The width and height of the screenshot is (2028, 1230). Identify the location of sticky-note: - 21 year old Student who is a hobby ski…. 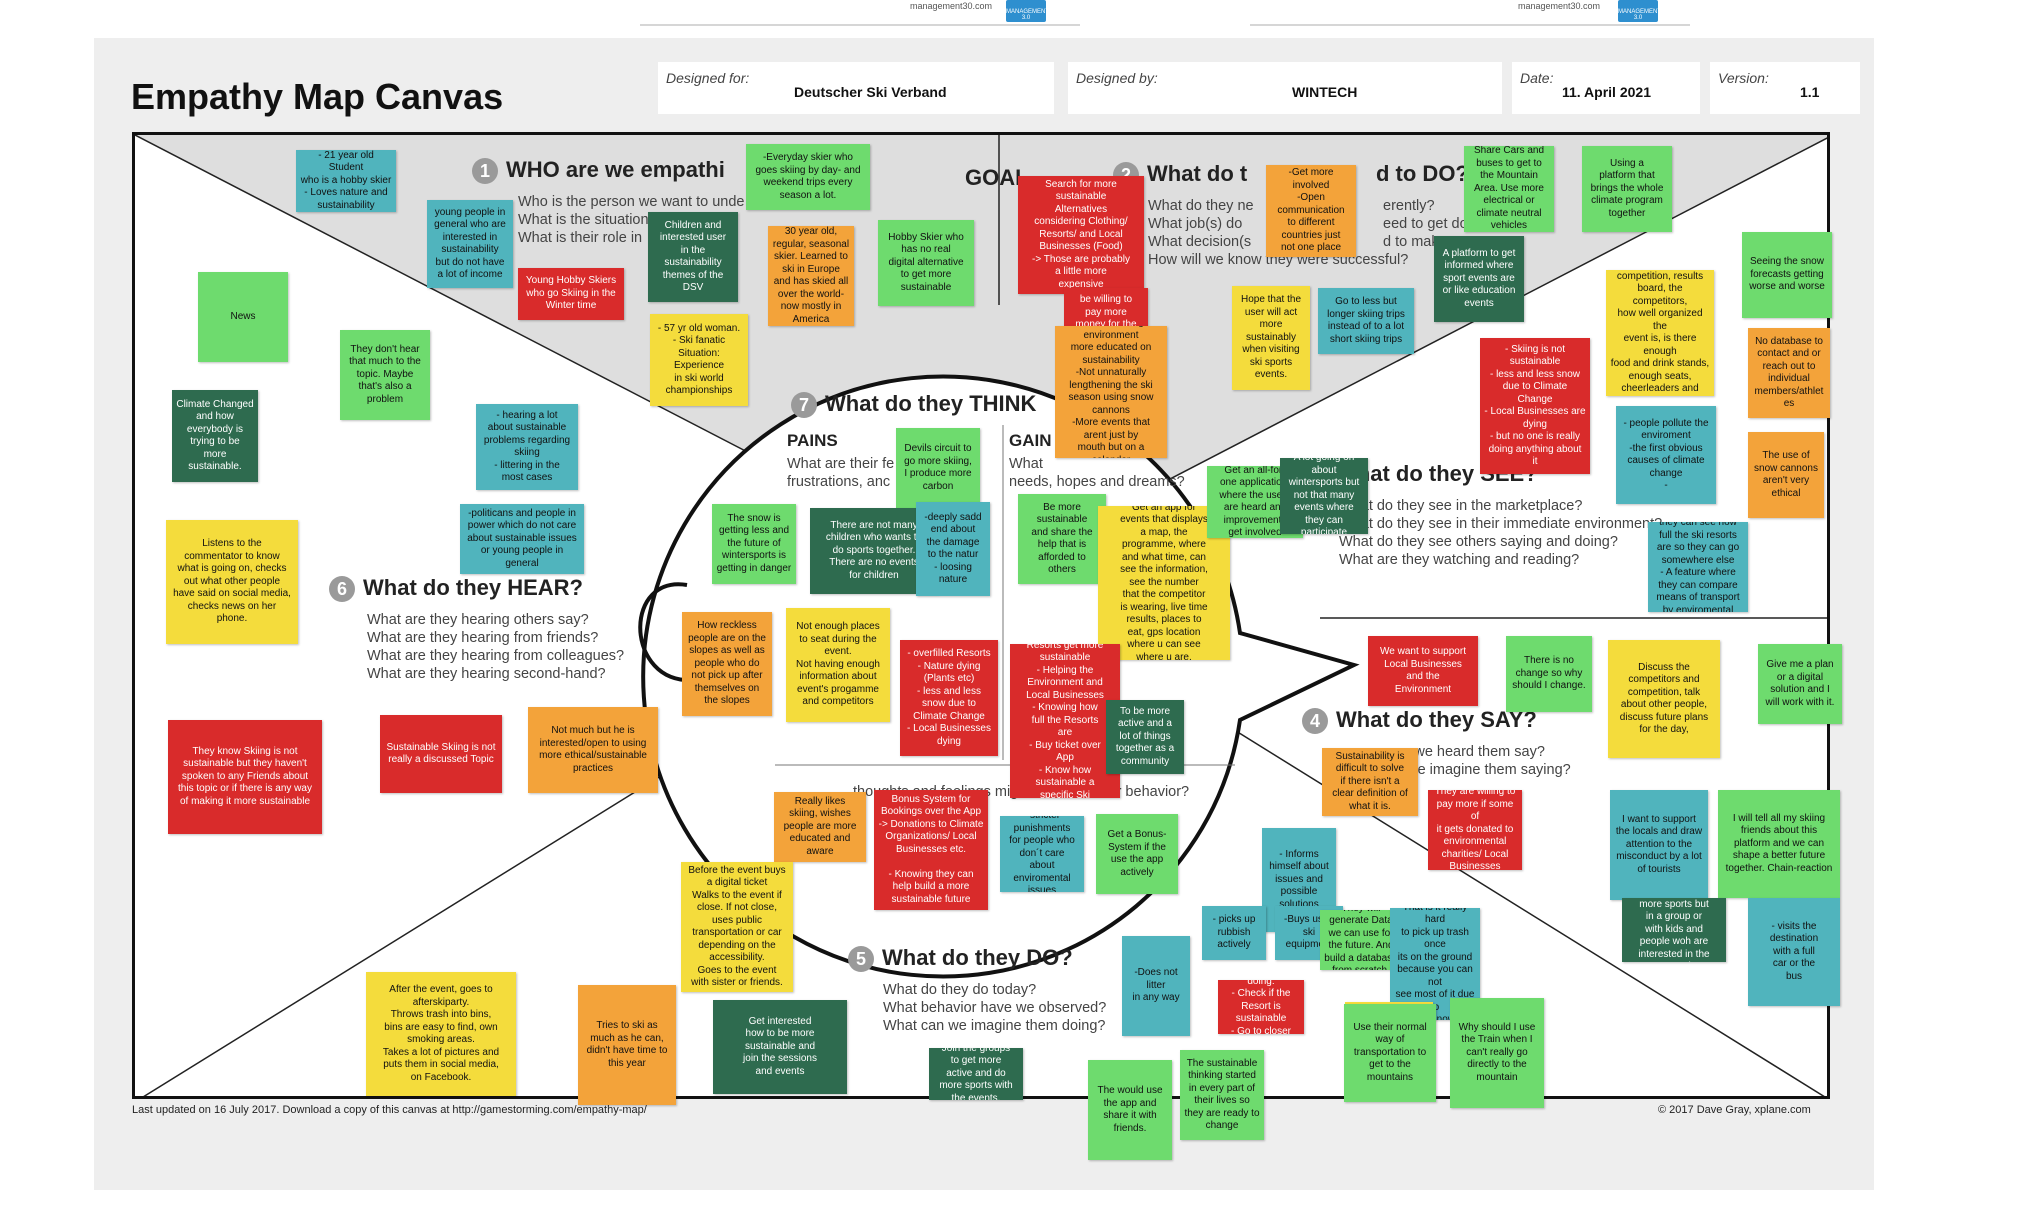
(346, 181).